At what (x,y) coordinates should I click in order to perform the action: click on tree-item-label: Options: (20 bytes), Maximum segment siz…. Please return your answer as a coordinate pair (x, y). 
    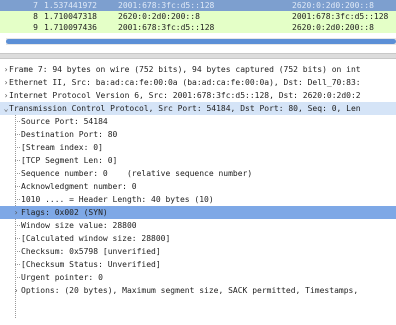
    Looking at the image, I should click on (190, 290).